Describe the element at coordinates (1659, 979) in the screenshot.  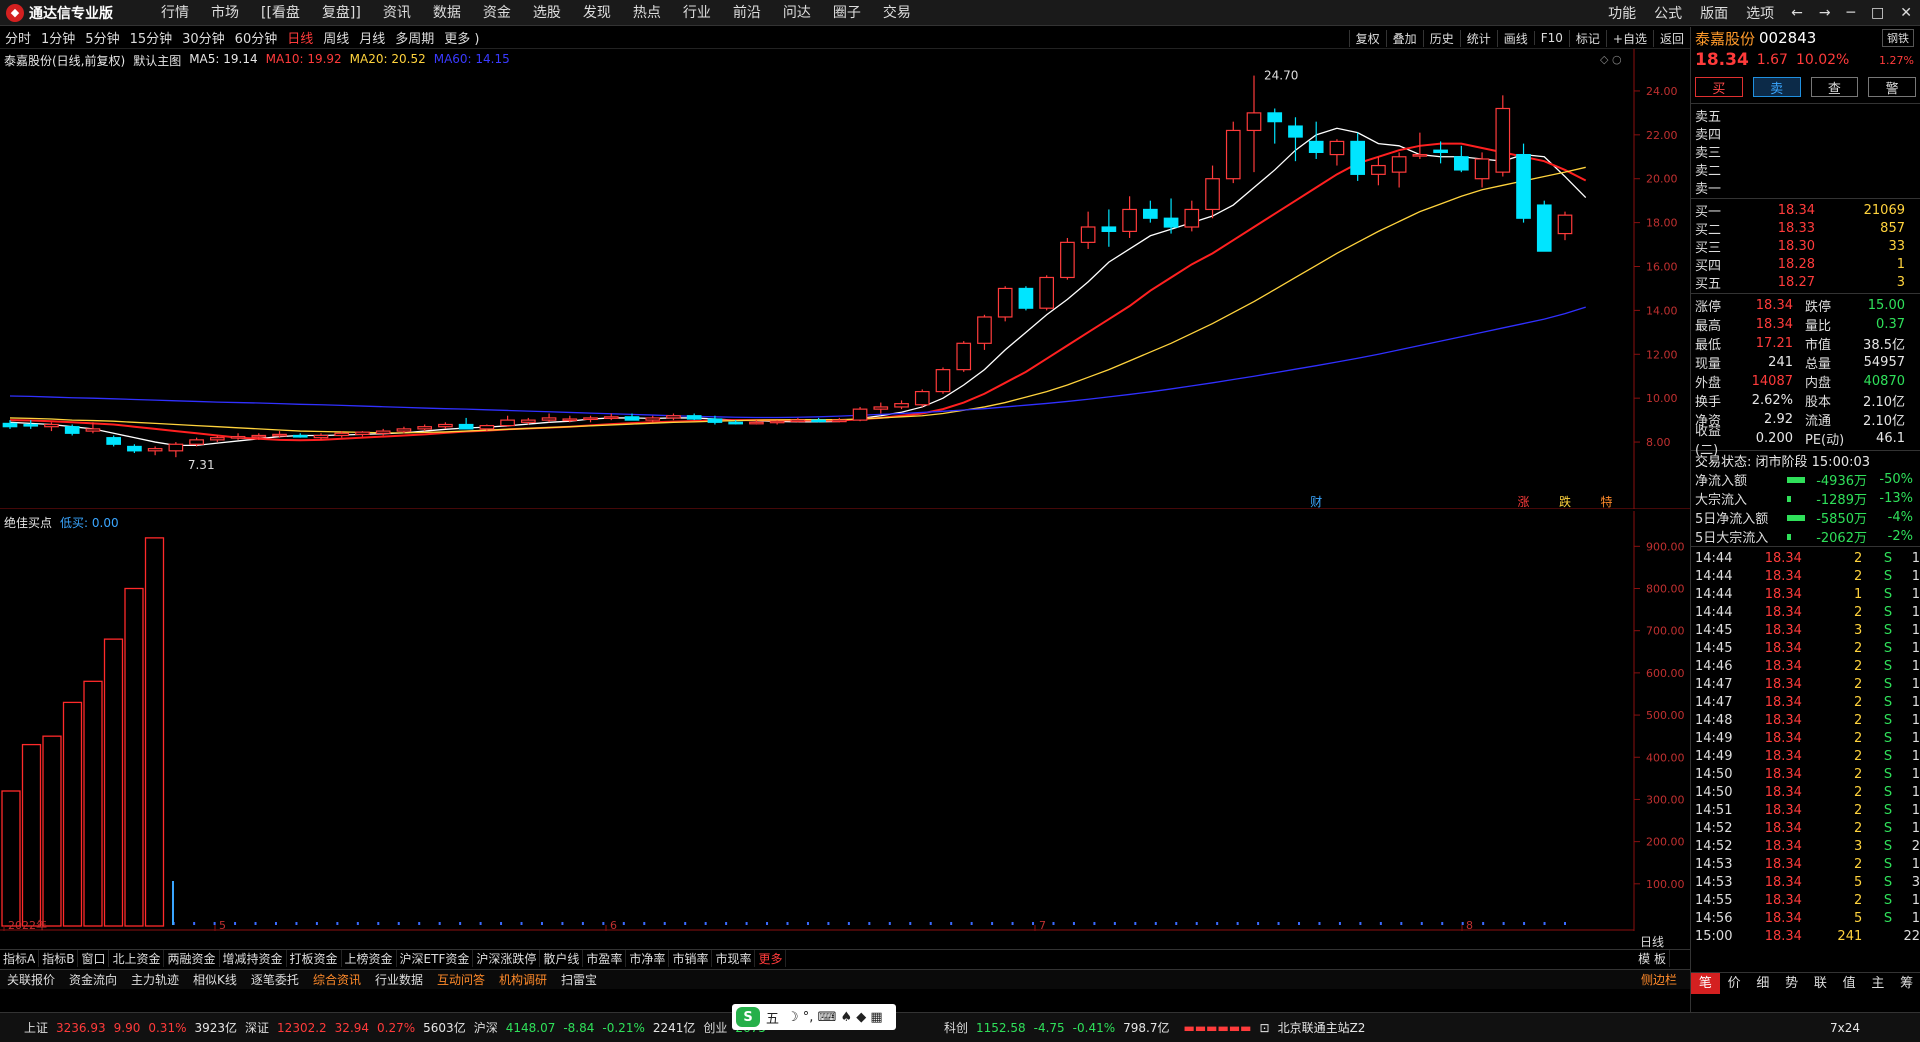
I see `sidebar-button: 侧边栏` at that location.